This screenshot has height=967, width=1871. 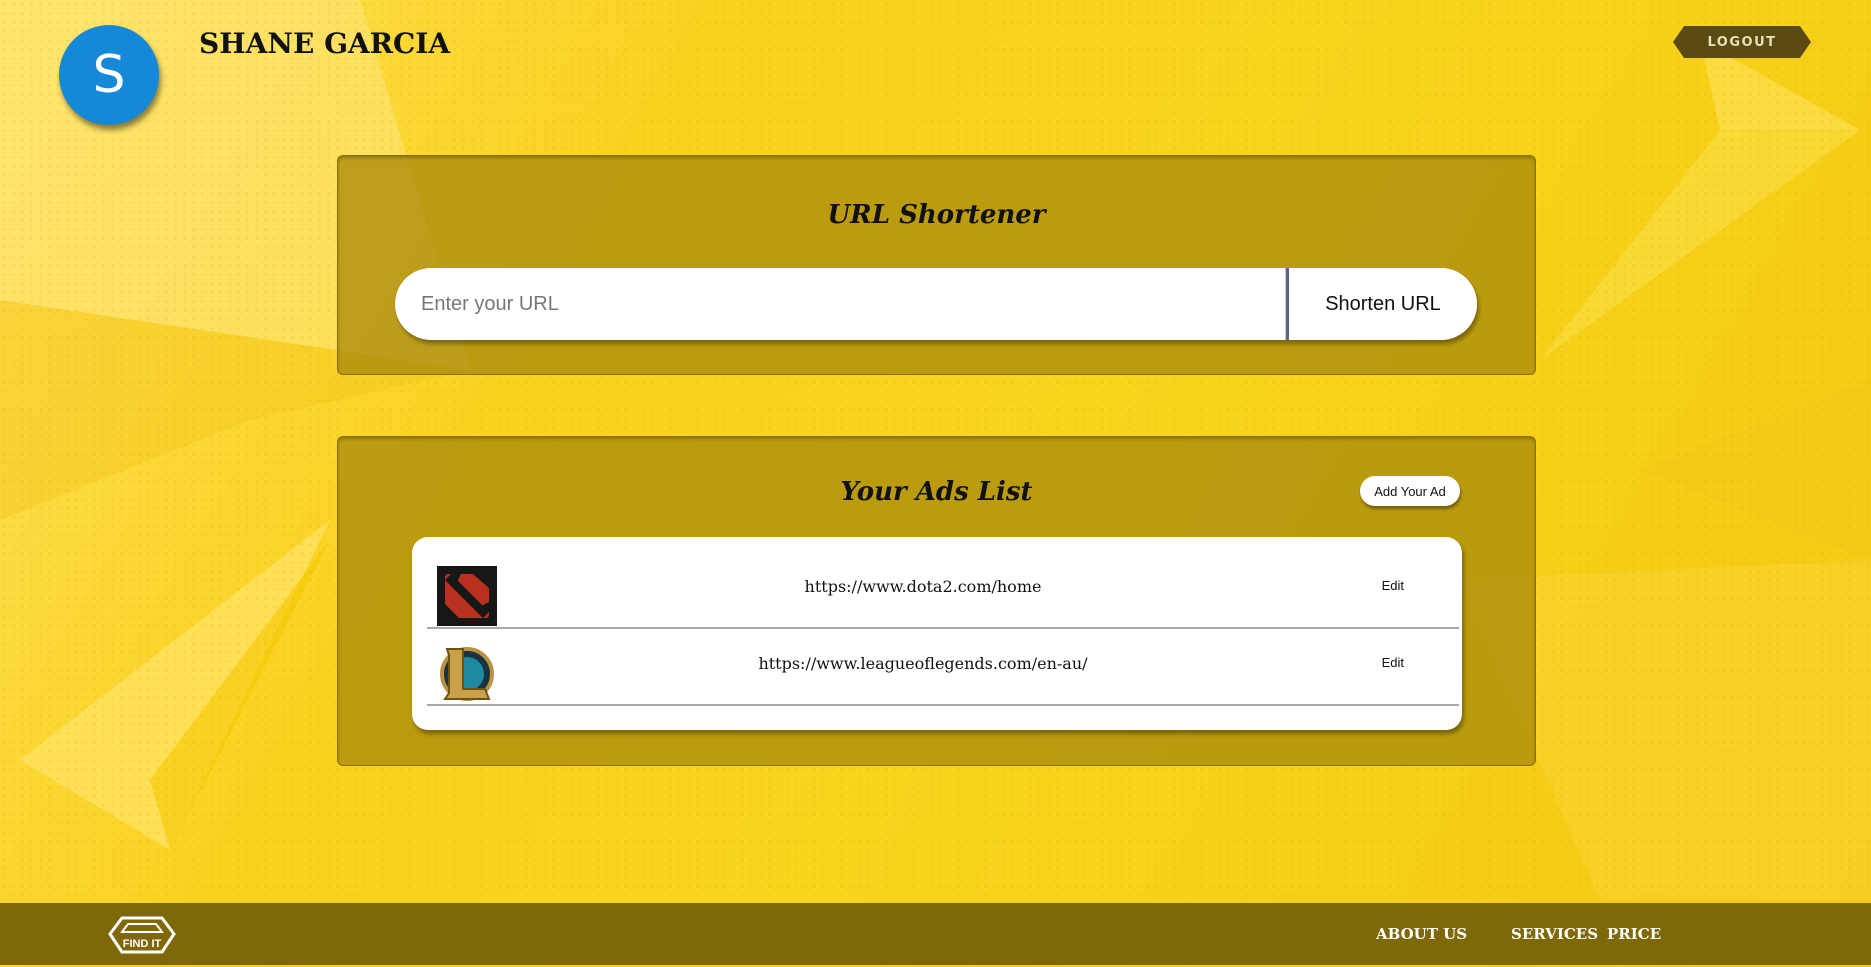 I want to click on add-ad-button: Add Your Ad, so click(x=1410, y=491).